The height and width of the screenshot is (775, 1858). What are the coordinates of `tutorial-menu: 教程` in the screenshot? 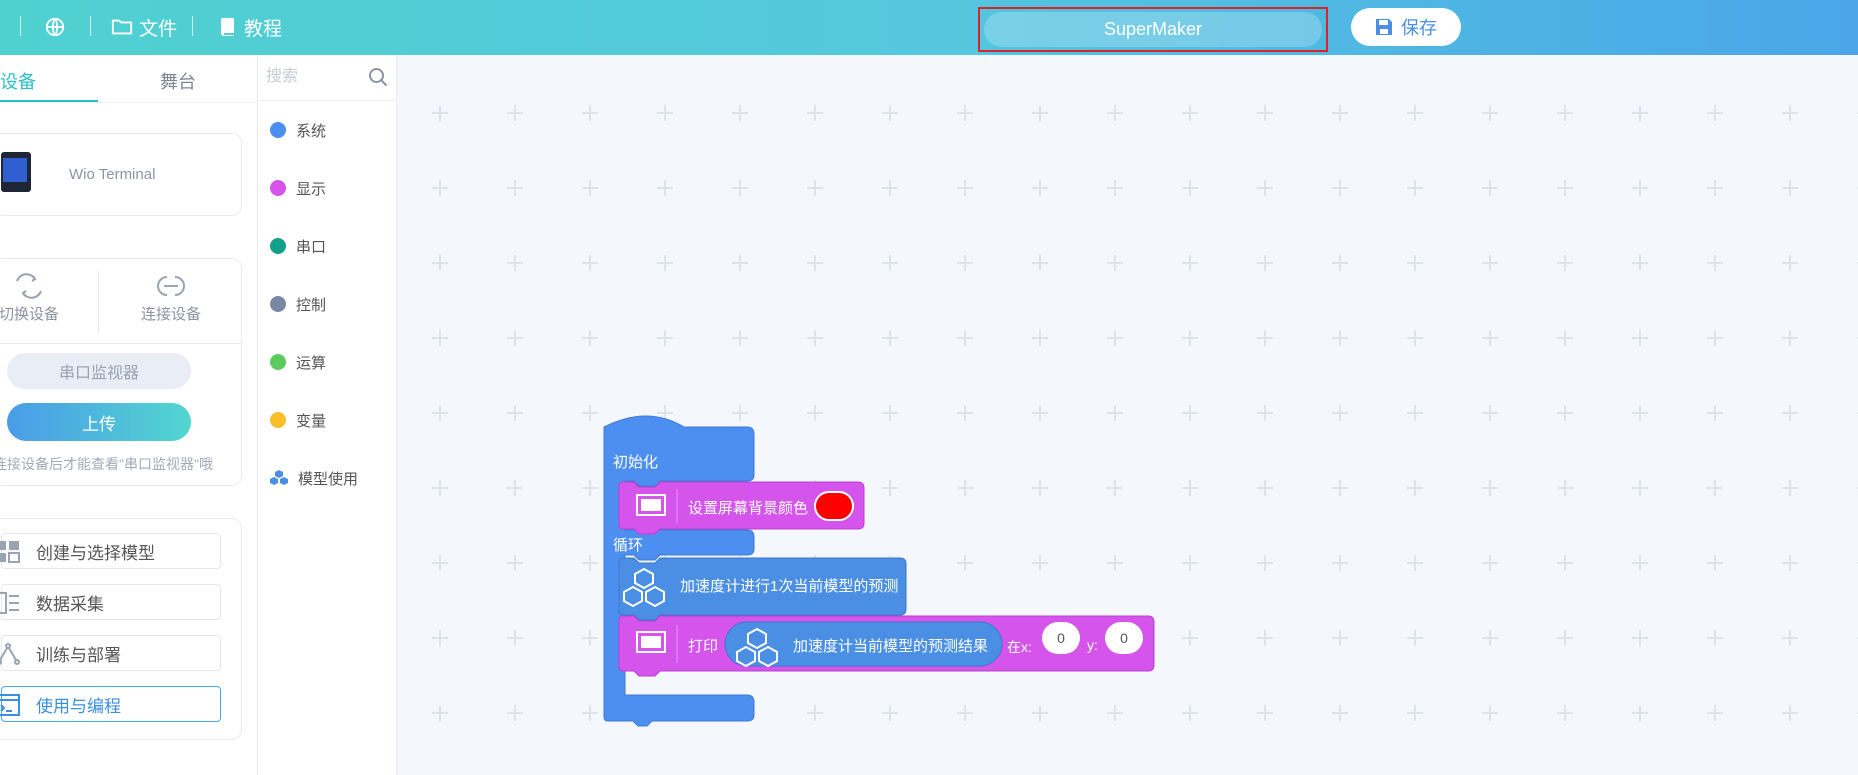 It's located at (251, 27).